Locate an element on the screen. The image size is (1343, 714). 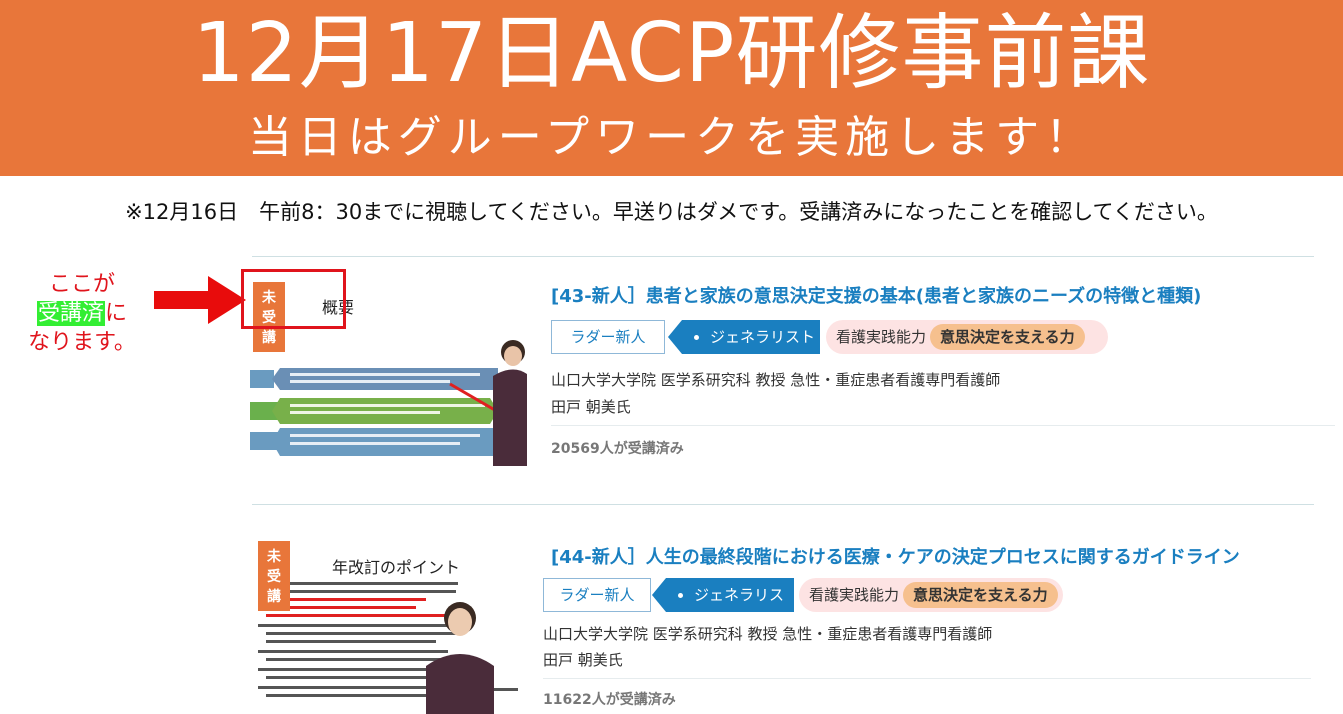
callout-line-3: なります。 is located at coordinates (82, 342).